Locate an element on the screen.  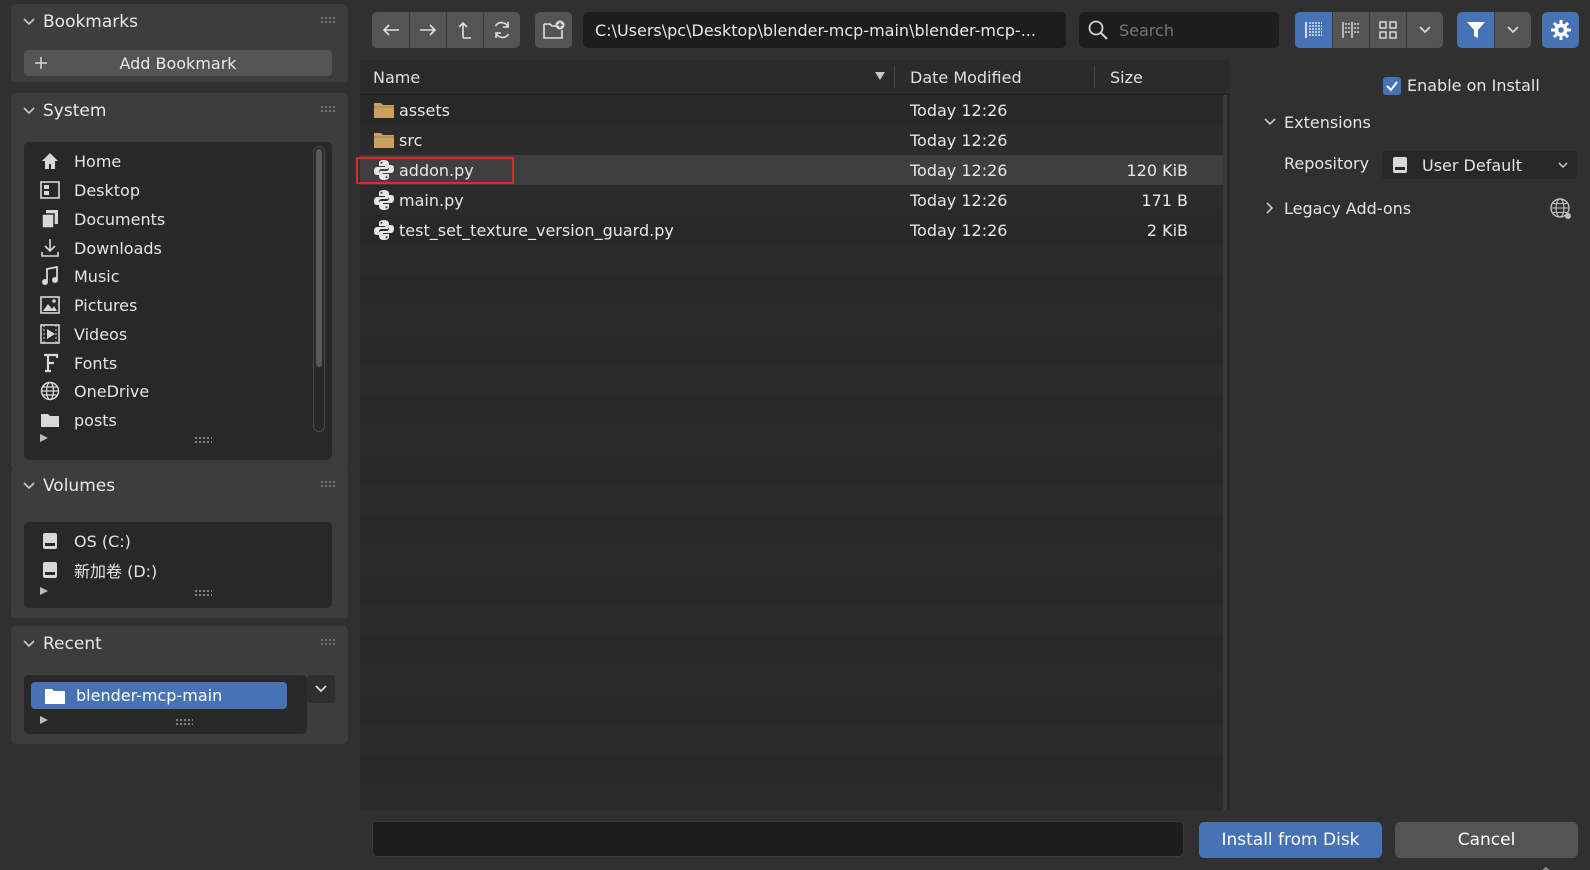
extensions-section-header: Extensions is located at coordinates (1316, 122).